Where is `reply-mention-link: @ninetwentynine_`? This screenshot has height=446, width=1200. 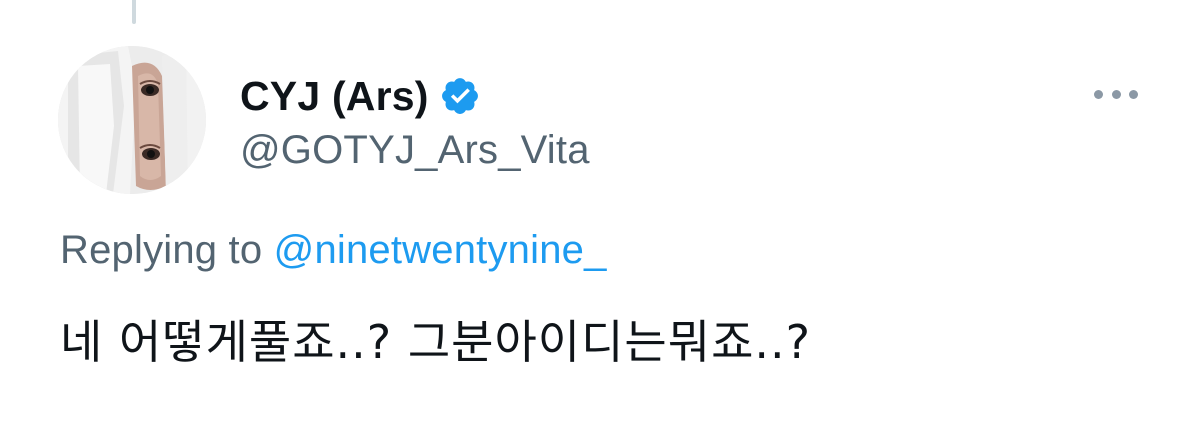
reply-mention-link: @ninetwentynine_ is located at coordinates (440, 250).